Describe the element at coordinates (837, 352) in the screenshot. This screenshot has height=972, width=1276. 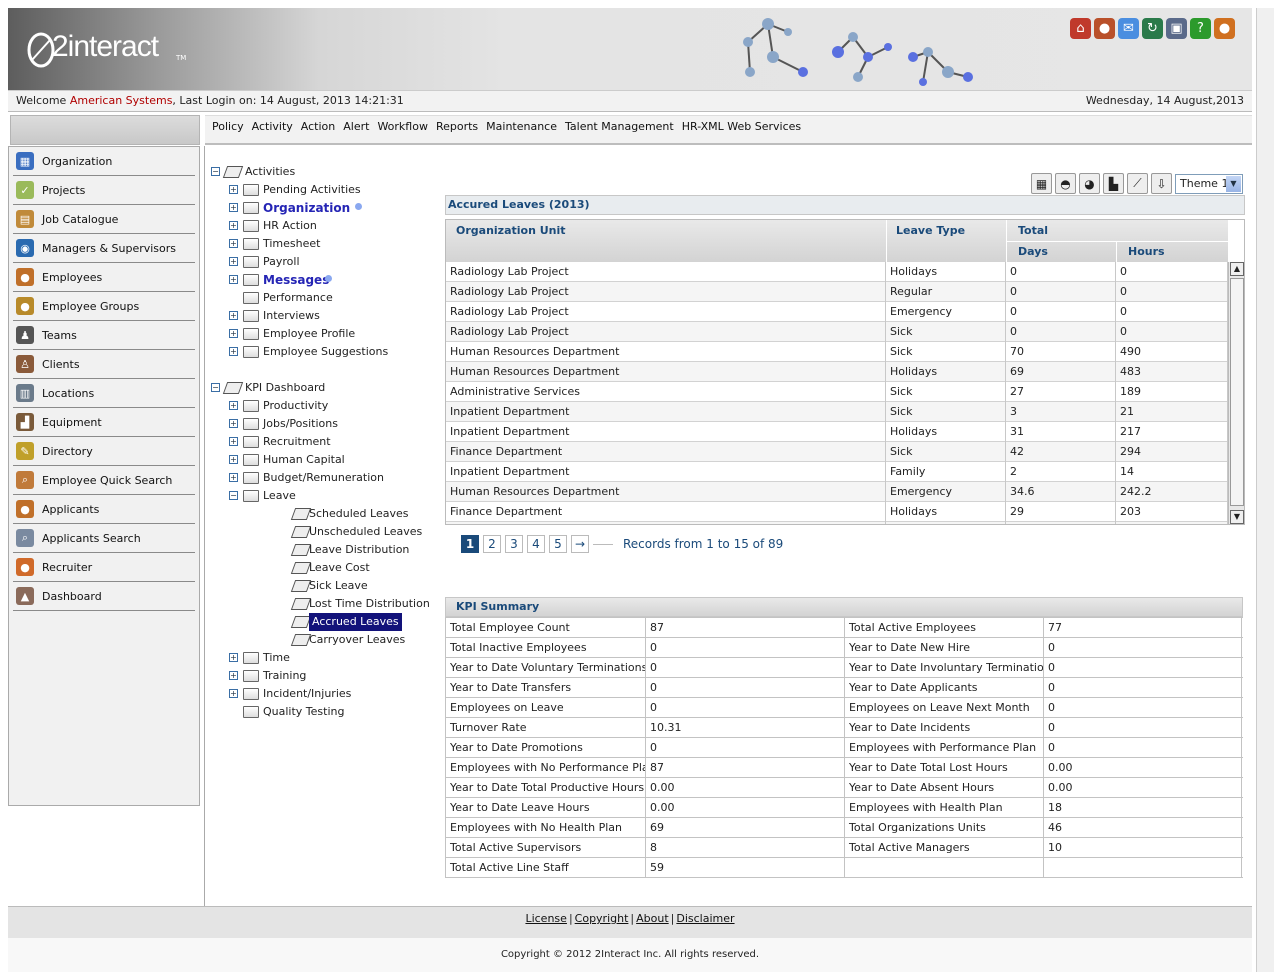
I see `table-row: Human Resources Department Sick 70 490` at that location.